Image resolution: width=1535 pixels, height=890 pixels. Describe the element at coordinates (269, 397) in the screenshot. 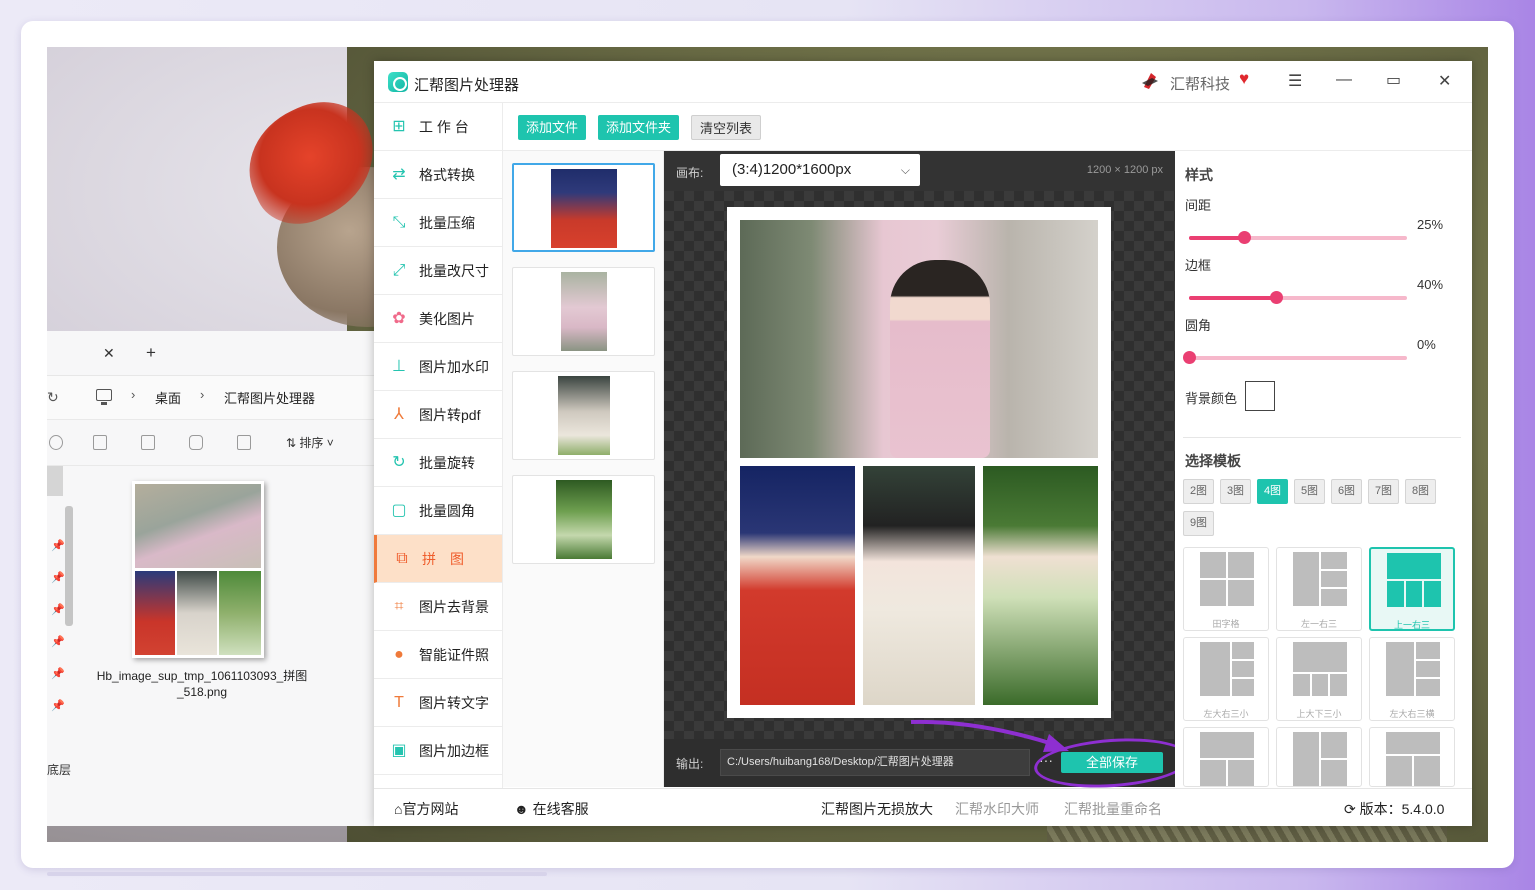

I see `breadcrumb-folder: 汇帮图片处理器` at that location.